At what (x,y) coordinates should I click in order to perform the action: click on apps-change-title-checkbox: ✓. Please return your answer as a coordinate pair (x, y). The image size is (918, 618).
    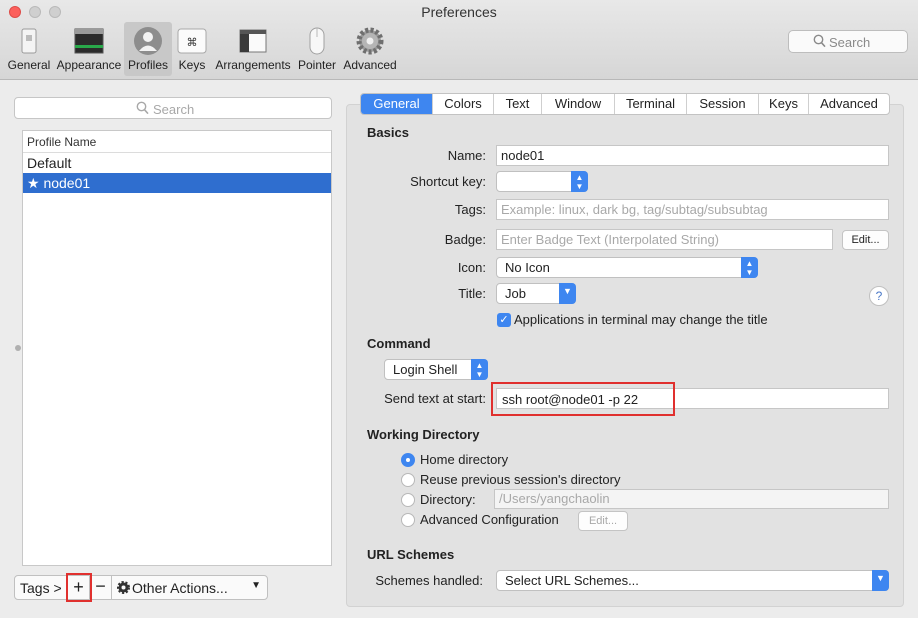
    Looking at the image, I should click on (504, 320).